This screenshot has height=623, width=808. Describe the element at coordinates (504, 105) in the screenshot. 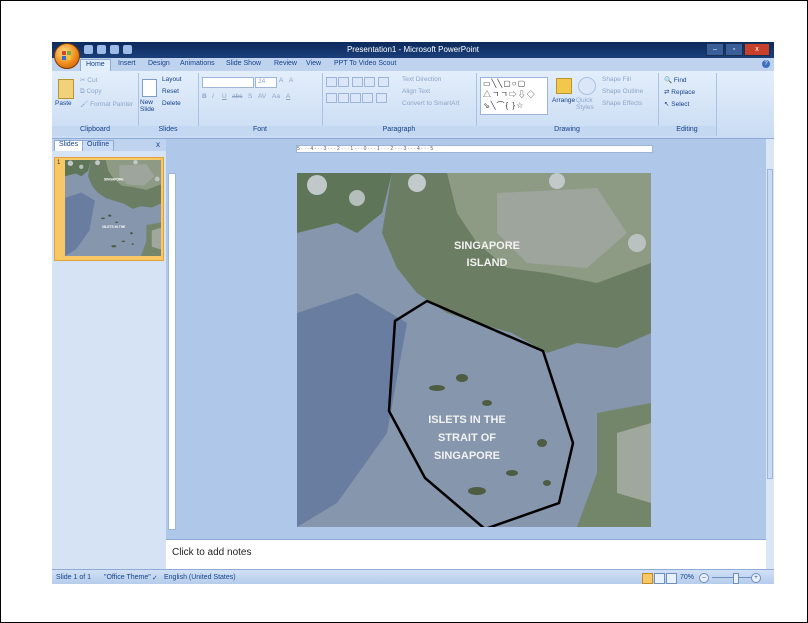

I see `shapes-row-3: ⇘╲⌒{ }☆` at that location.